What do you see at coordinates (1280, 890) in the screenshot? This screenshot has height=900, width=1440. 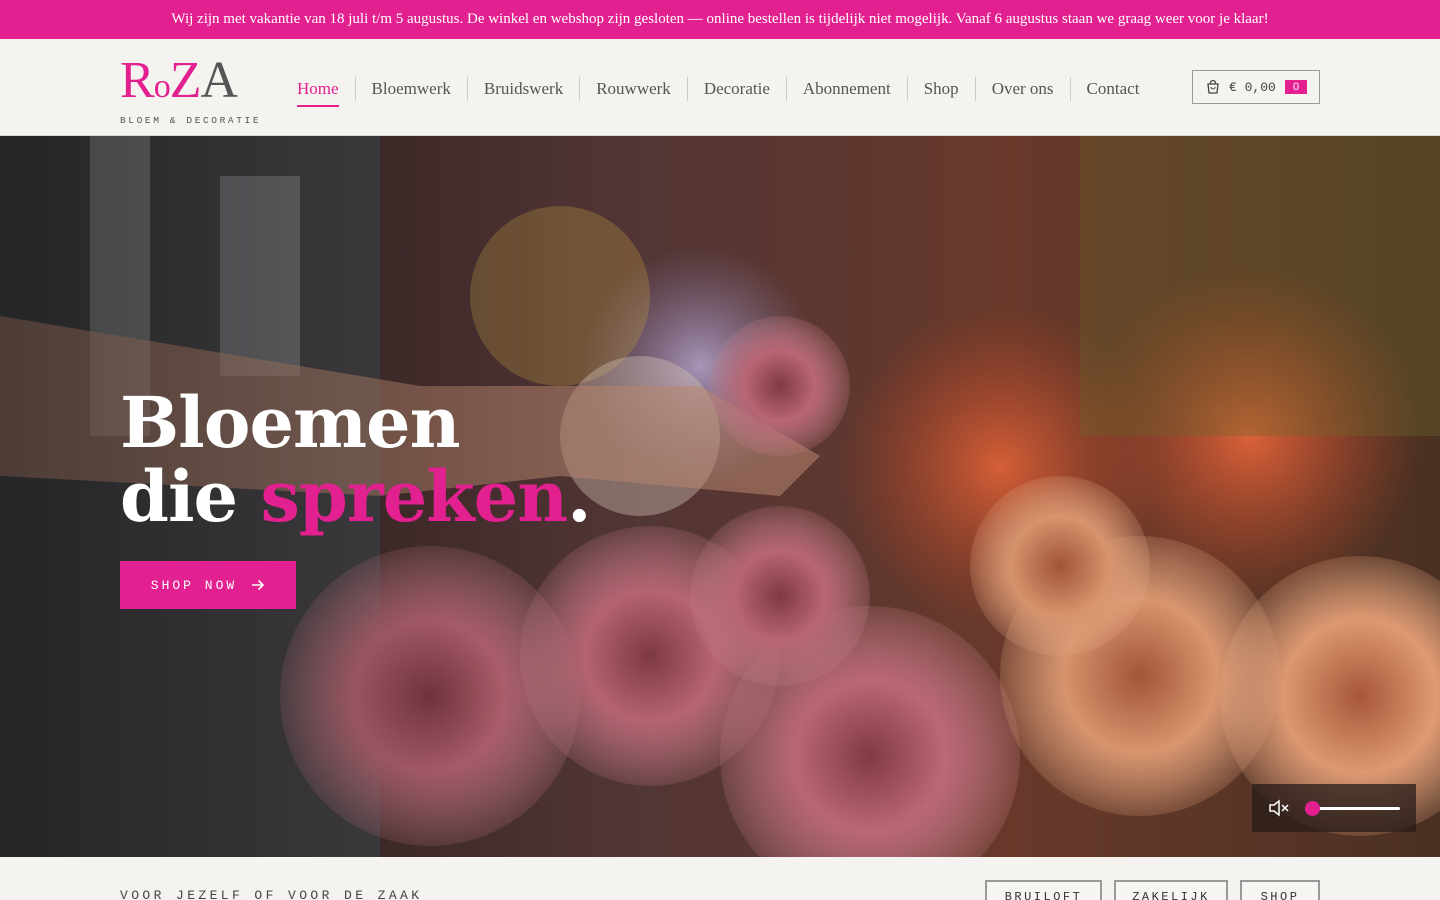 I see `pill-shop-button: SHOP` at bounding box center [1280, 890].